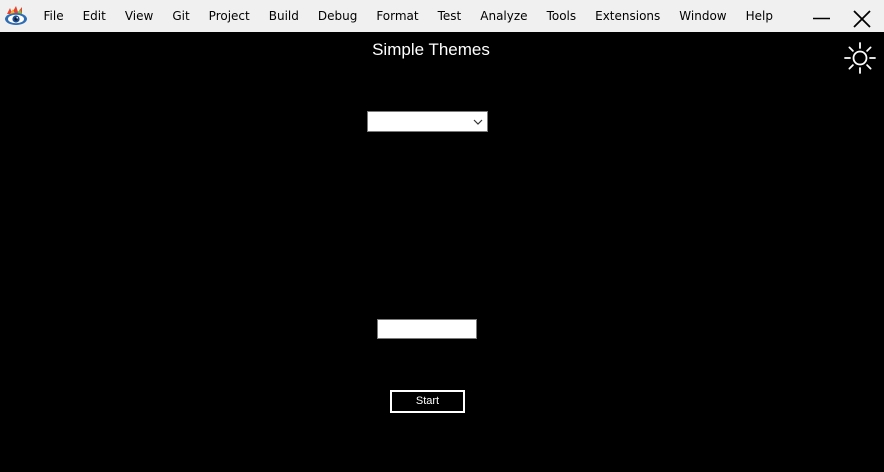 The image size is (884, 472). I want to click on menu-item-build: Build, so click(283, 16).